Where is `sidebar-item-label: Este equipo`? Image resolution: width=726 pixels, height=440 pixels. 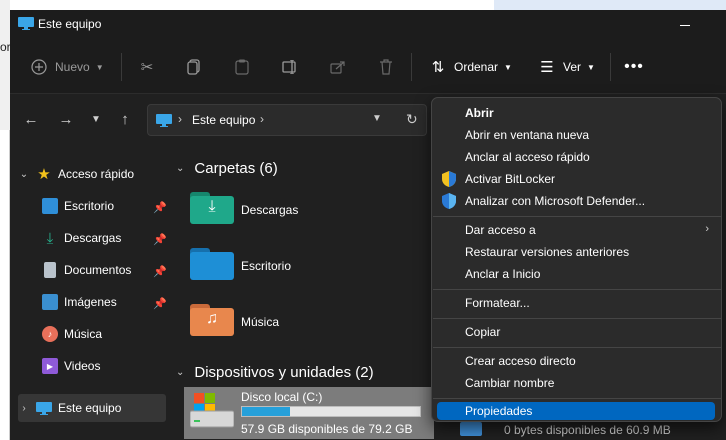 sidebar-item-label: Este equipo is located at coordinates (90, 408).